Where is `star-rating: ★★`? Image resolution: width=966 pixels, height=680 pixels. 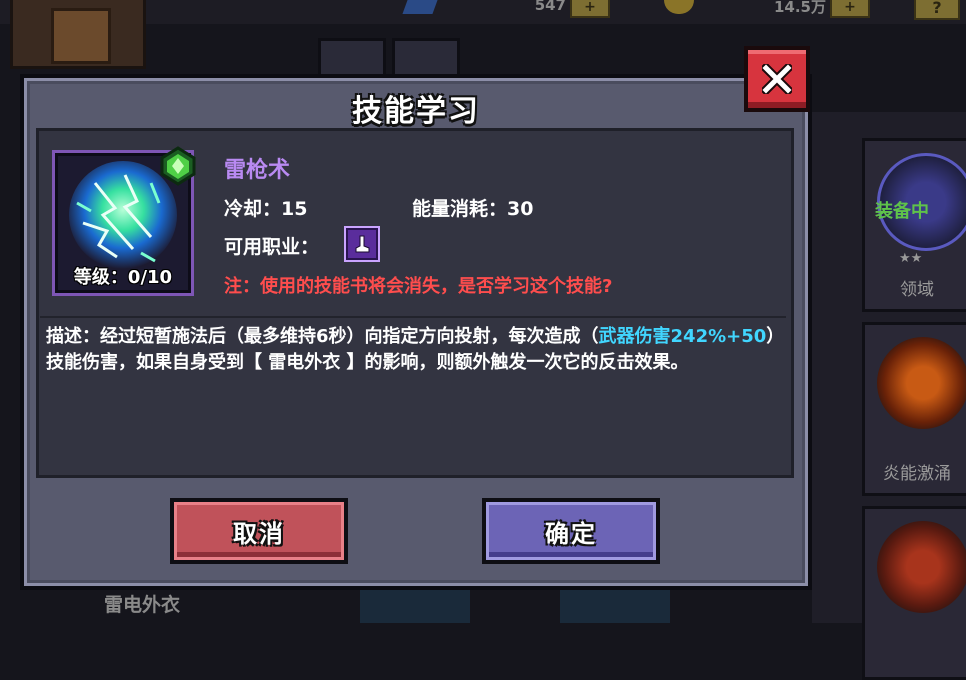
star-rating: ★★ is located at coordinates (911, 258).